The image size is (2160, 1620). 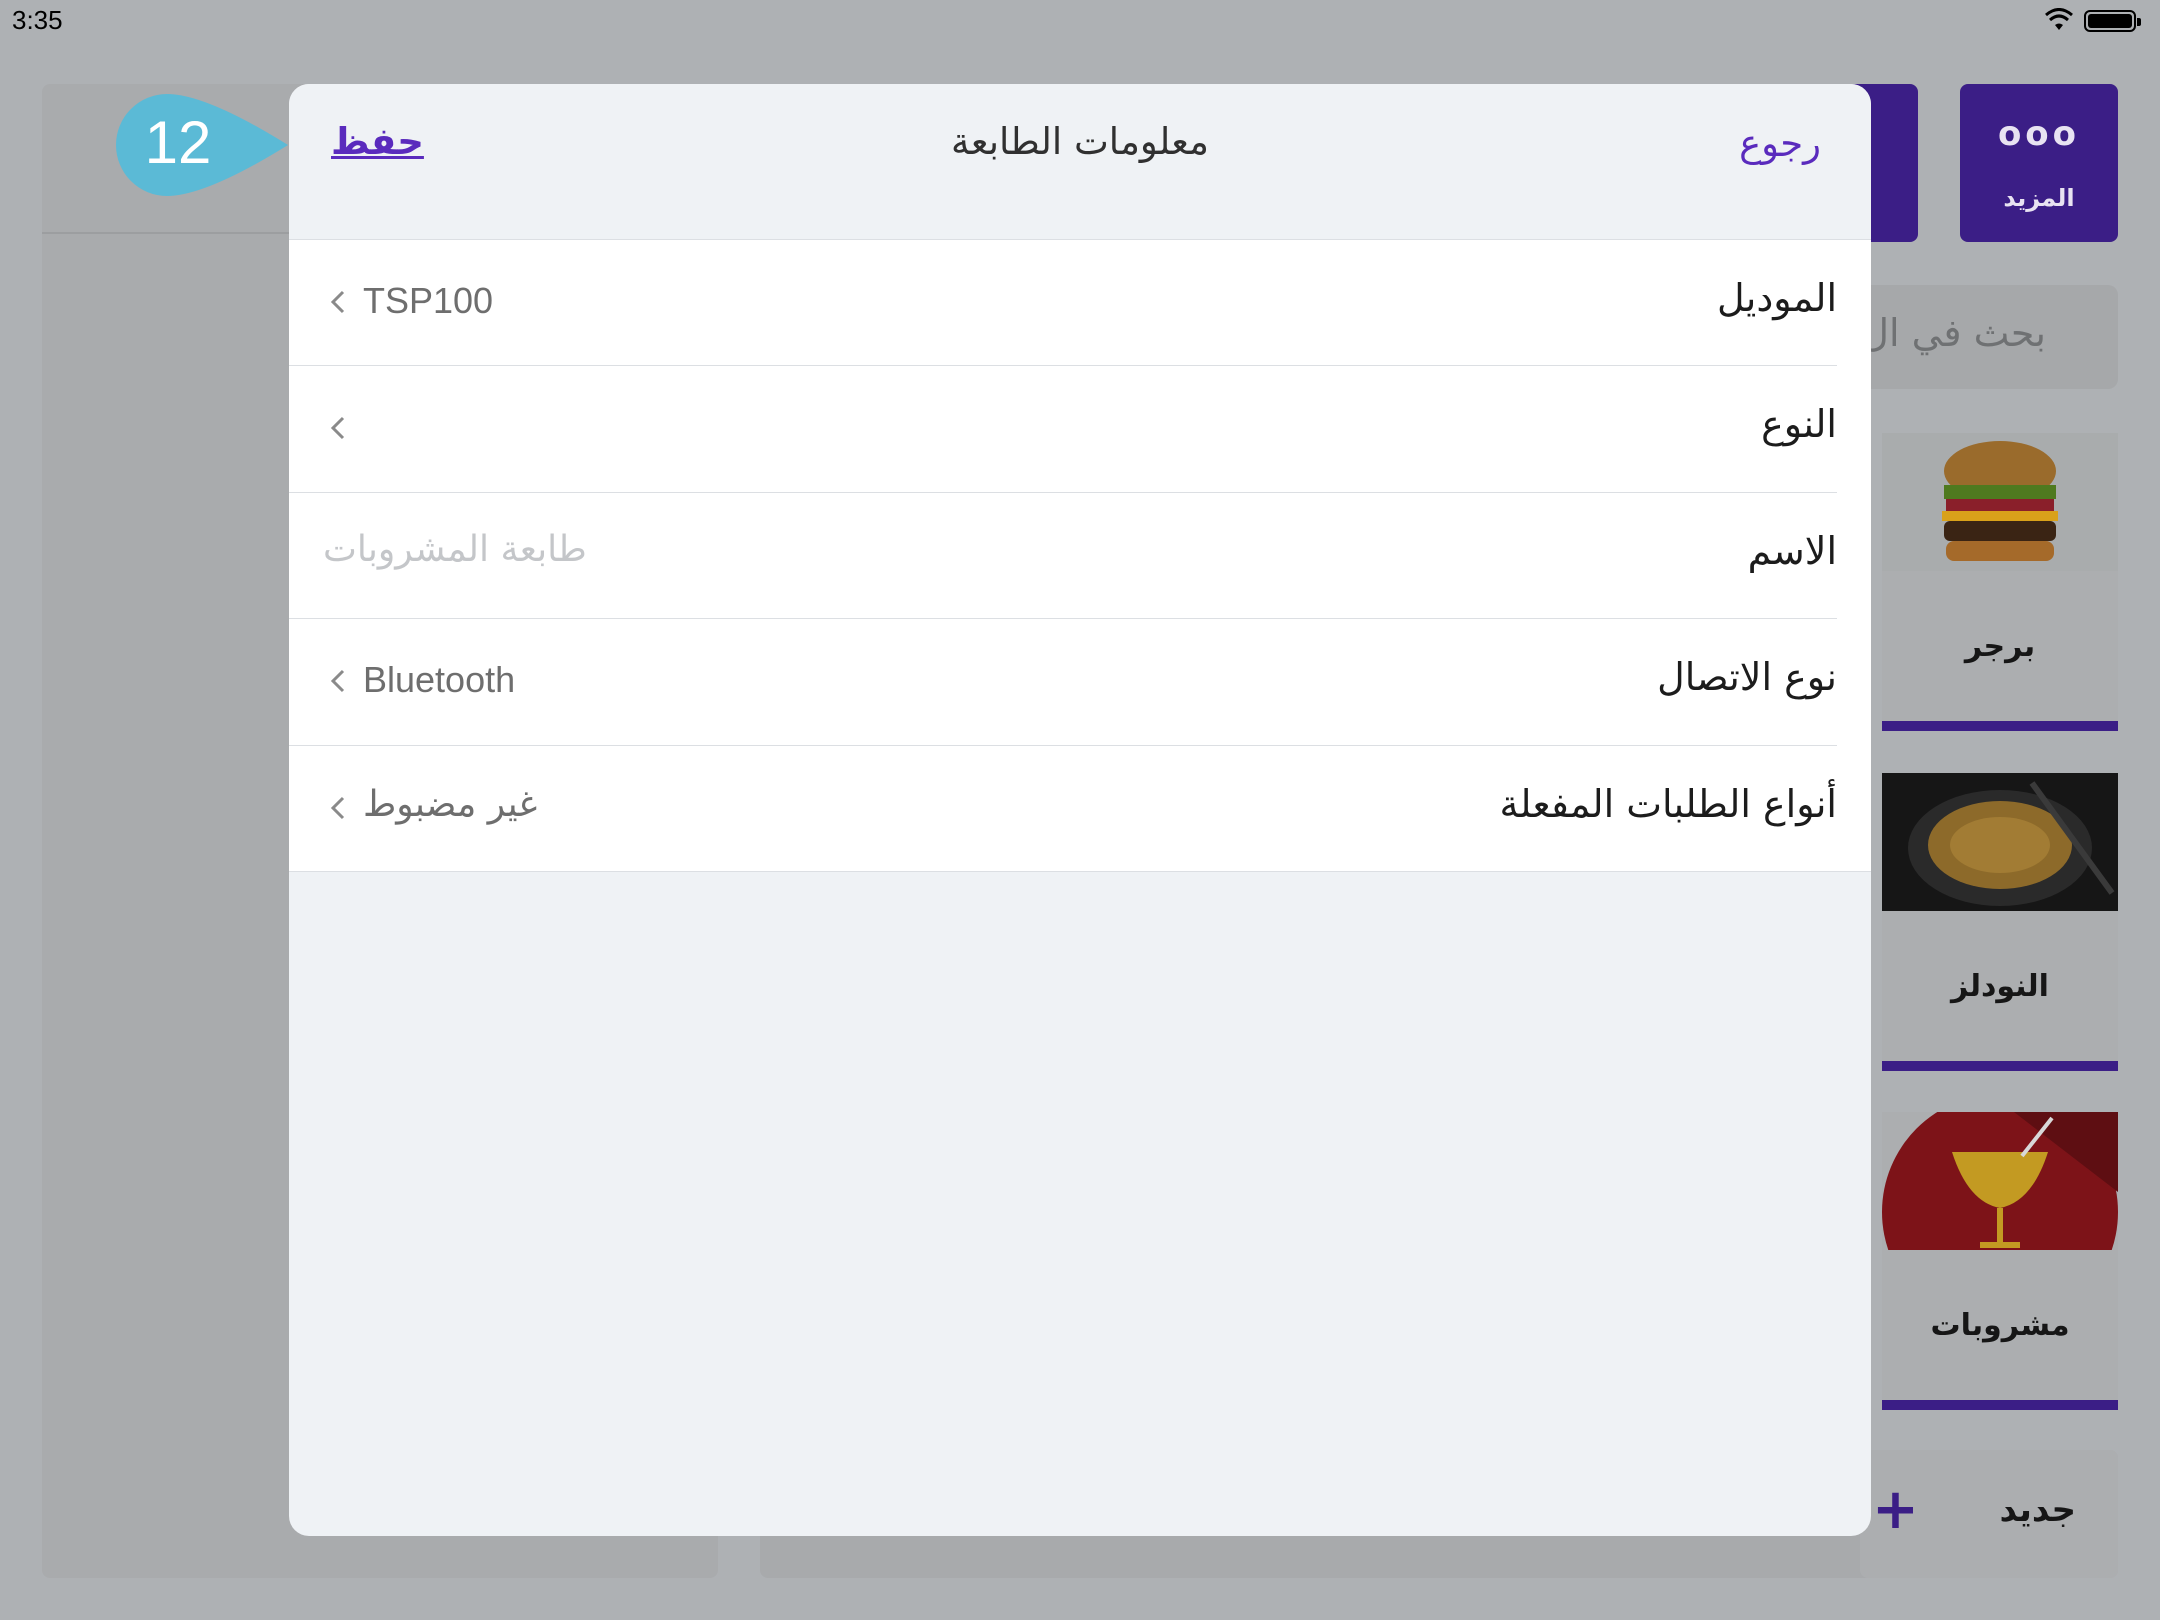 I want to click on battery-icon, so click(x=2112, y=21).